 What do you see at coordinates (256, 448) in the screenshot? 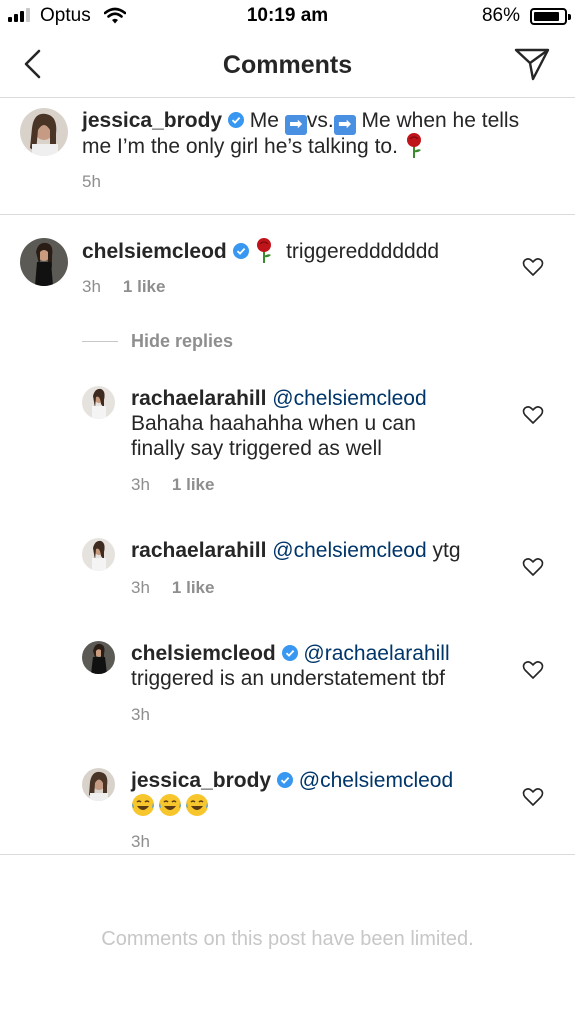
I see `reply-text: finally say triggered as well` at bounding box center [256, 448].